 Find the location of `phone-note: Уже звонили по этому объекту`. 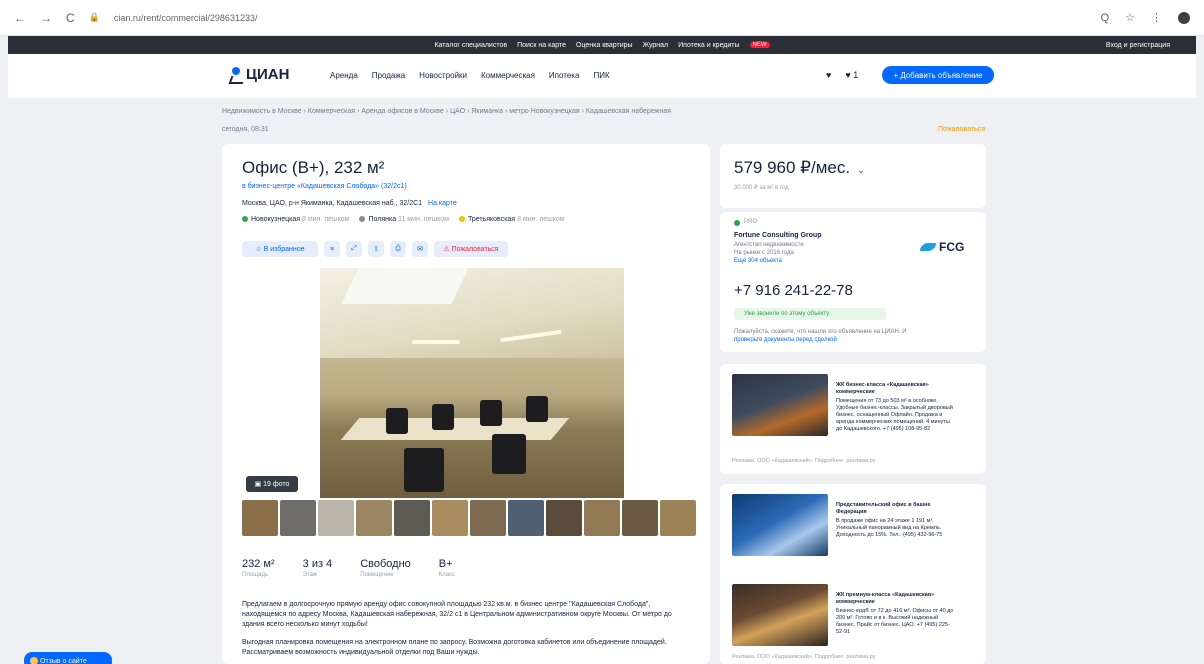

phone-note: Уже звонили по этому объекту is located at coordinates (810, 314).